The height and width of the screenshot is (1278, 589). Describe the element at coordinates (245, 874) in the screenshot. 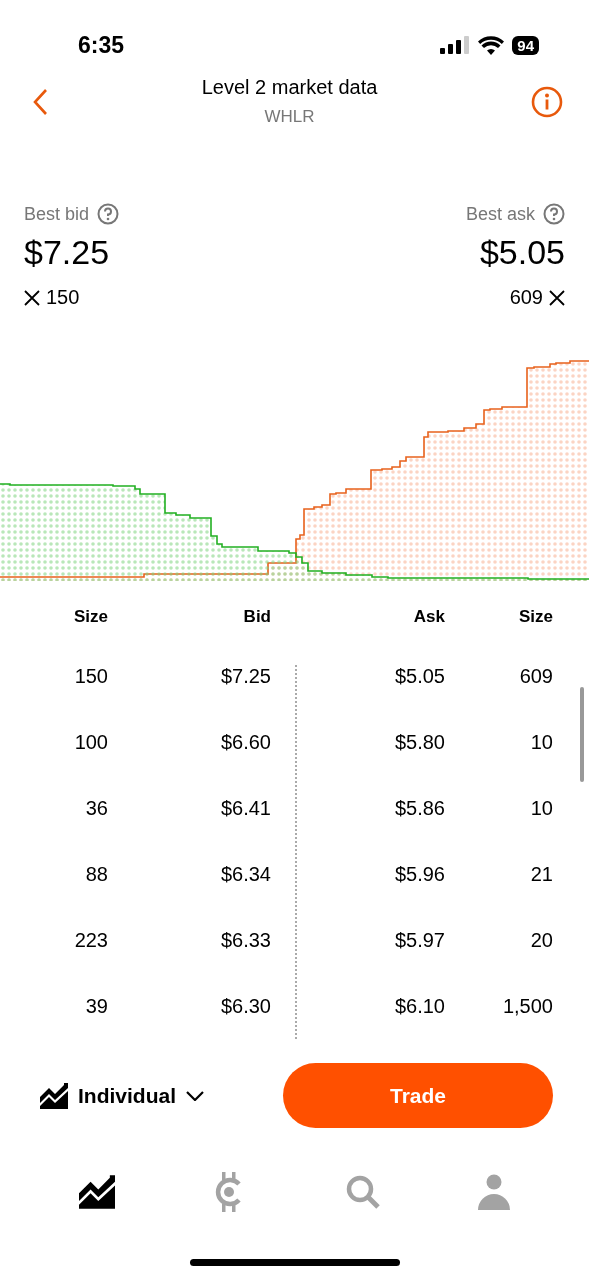

I see `table-cell-text: $6.34` at that location.